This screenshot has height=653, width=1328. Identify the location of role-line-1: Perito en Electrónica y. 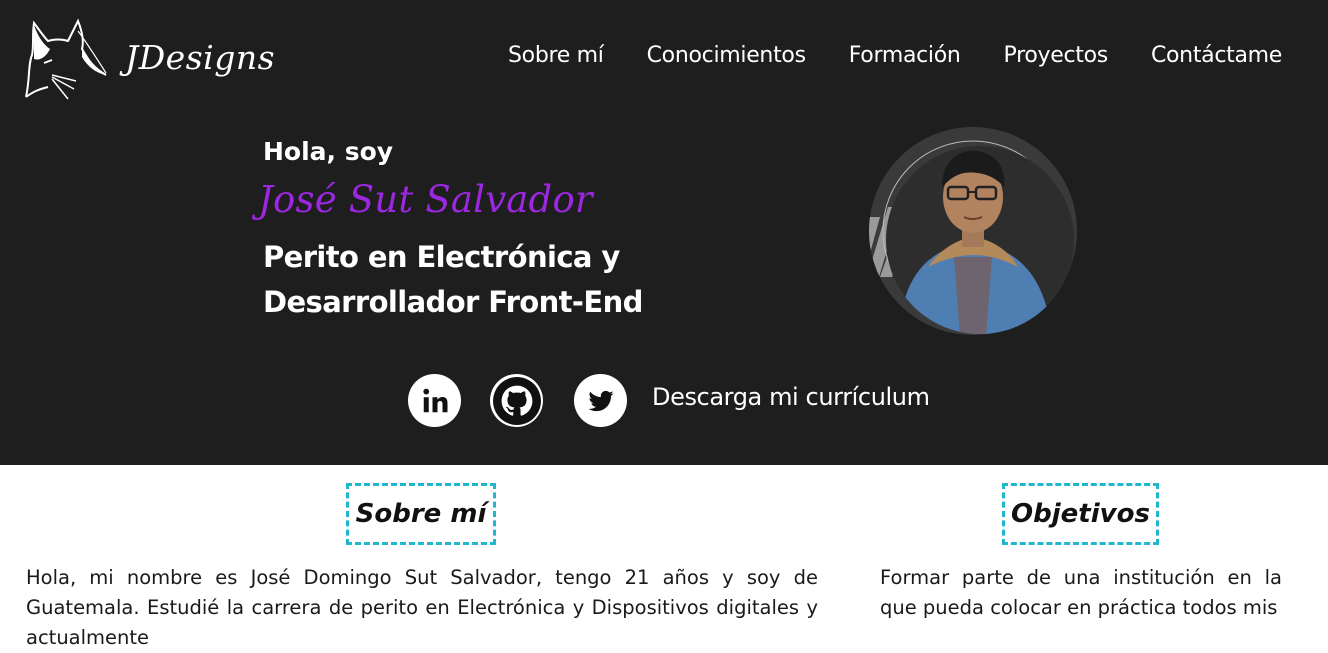
(441, 257).